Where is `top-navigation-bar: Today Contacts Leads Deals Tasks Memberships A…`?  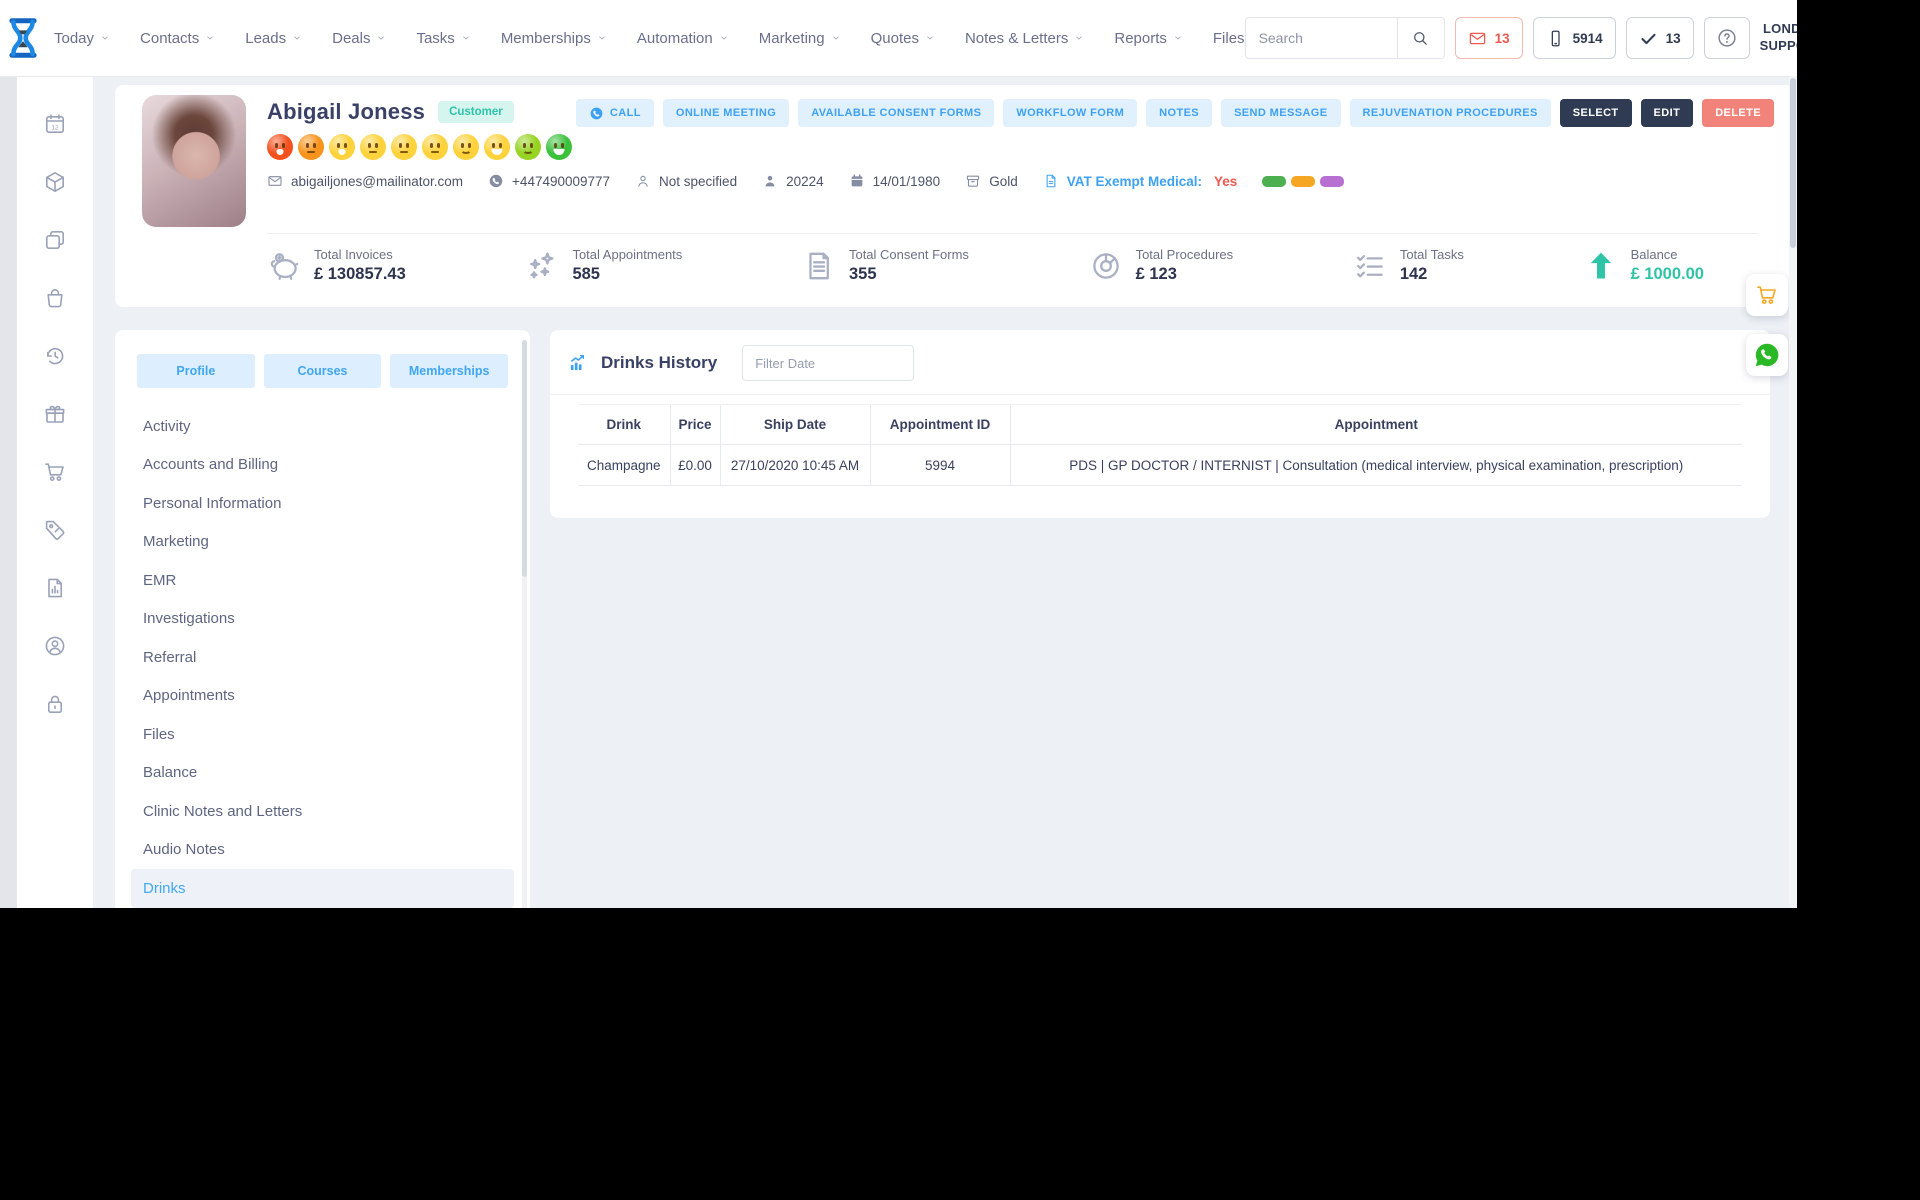
top-navigation-bar: Today Contacts Leads Deals Tasks Memberships A… is located at coordinates (898, 38).